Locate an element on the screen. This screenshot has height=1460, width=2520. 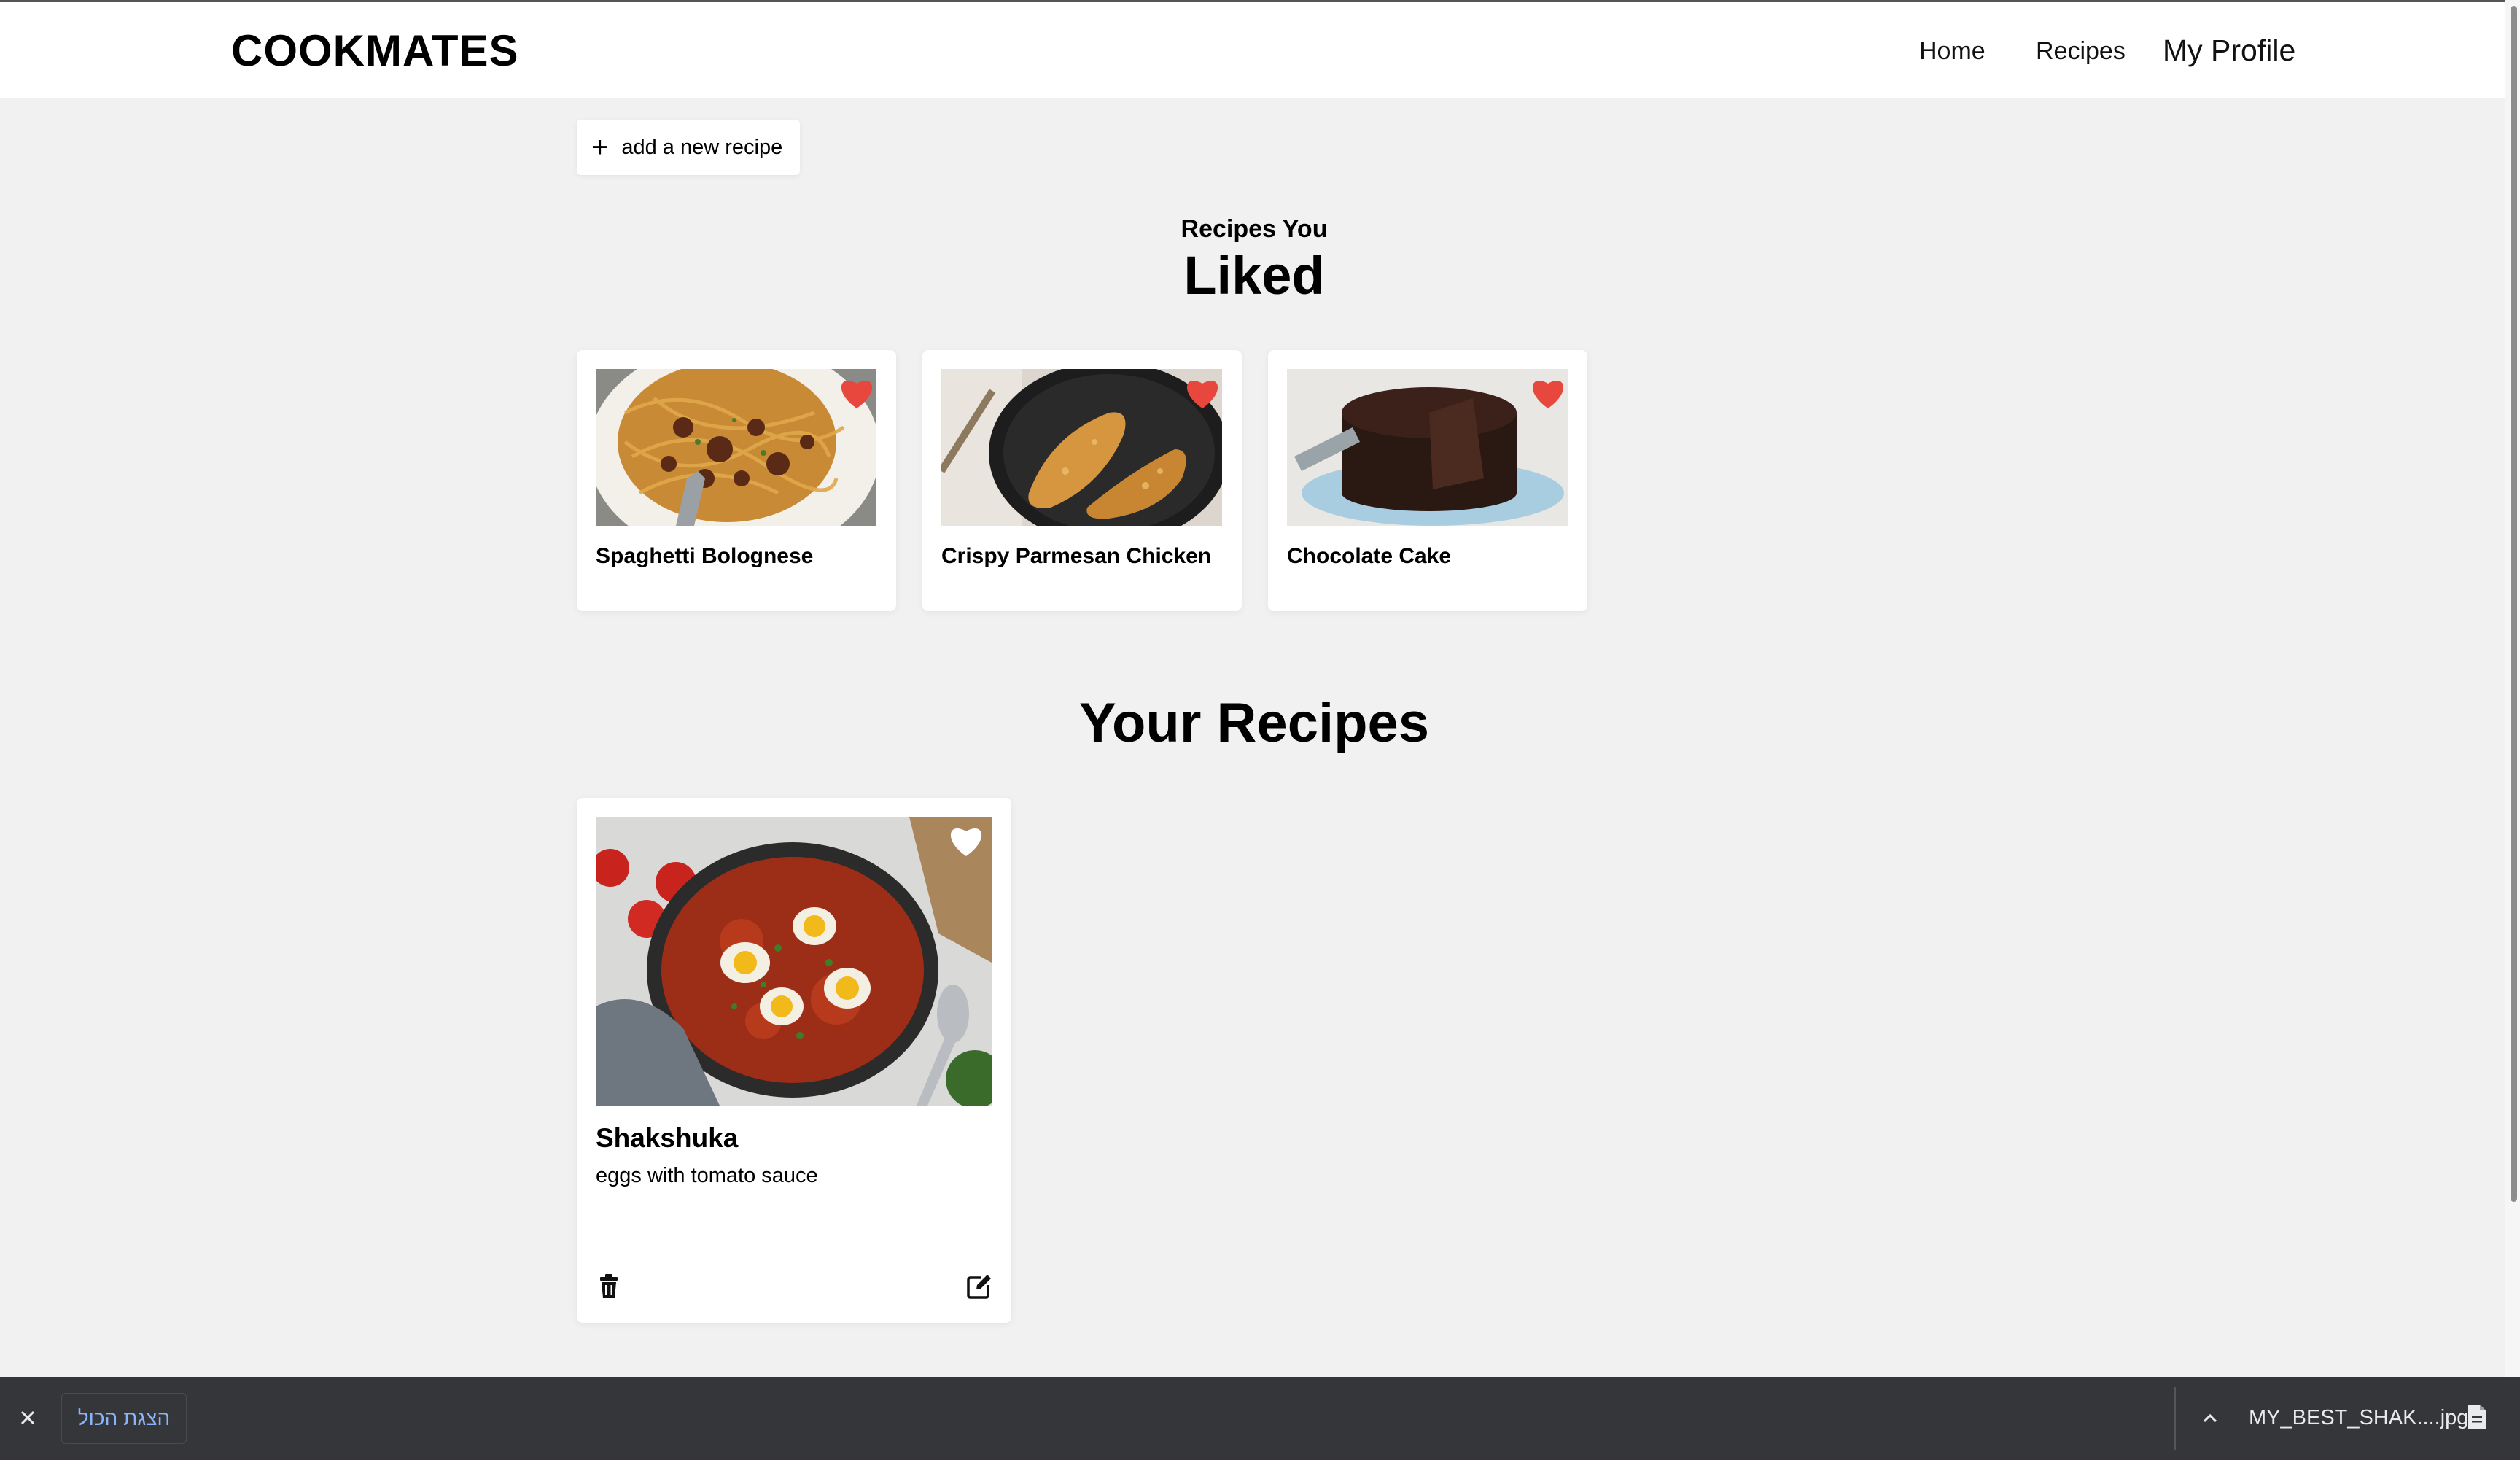
scrollbar-thumb is located at coordinates (2514, 604).